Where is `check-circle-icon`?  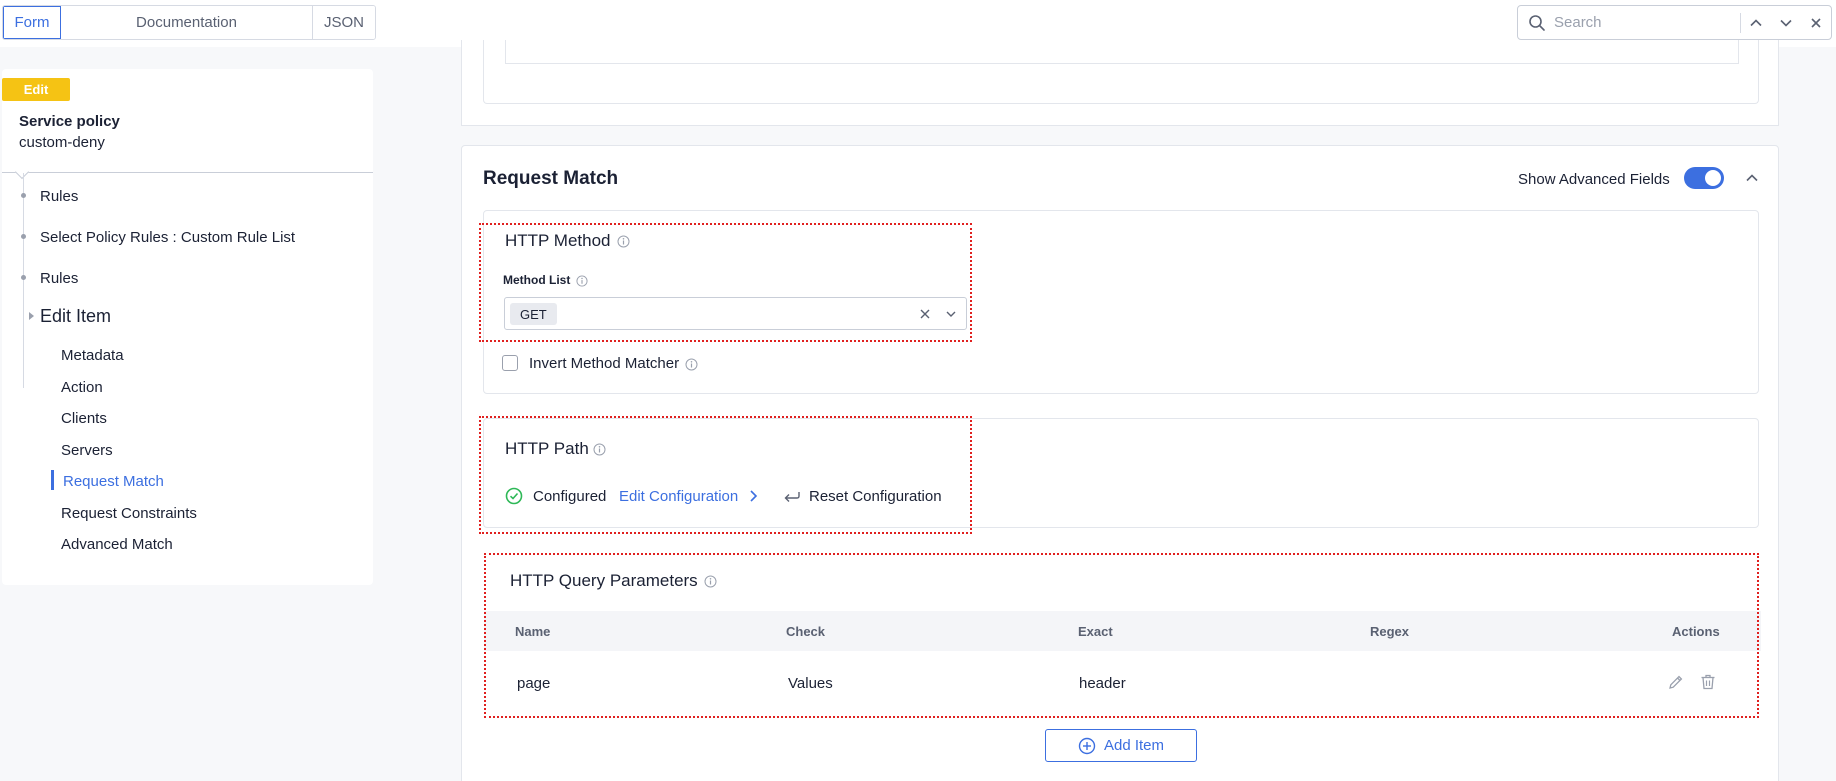
check-circle-icon is located at coordinates (514, 498).